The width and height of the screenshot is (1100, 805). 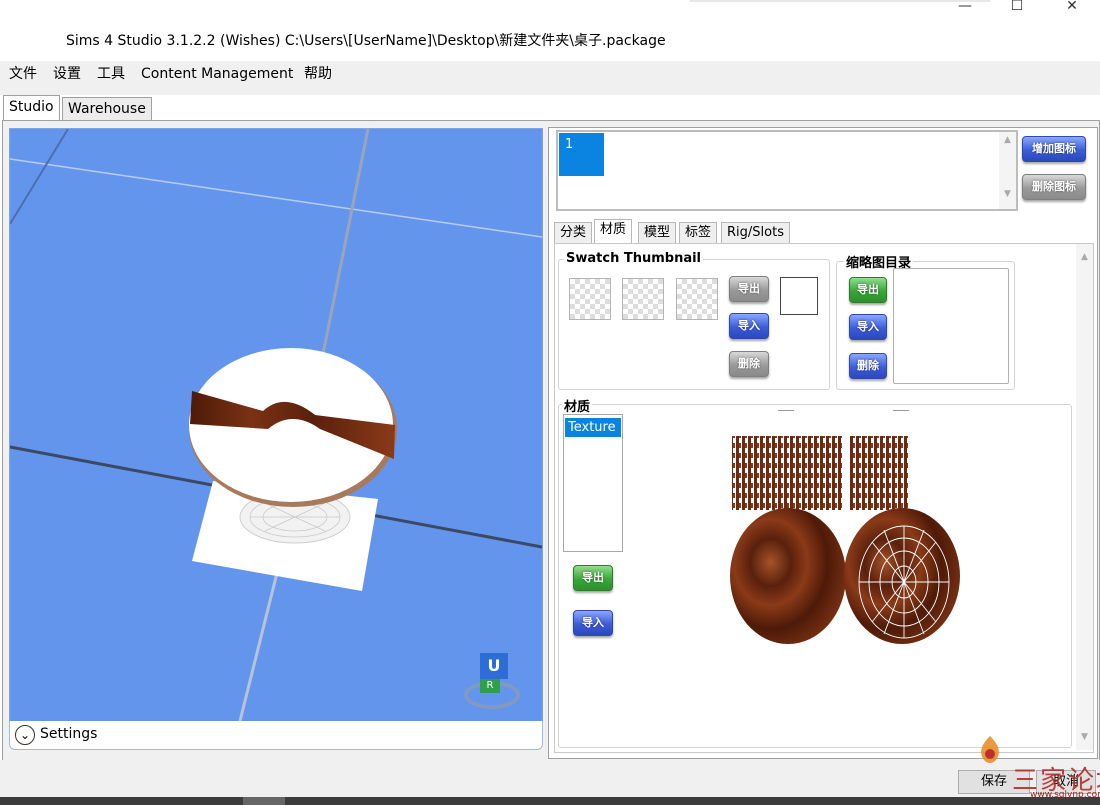 I want to click on menu-file: 文件, so click(x=23, y=74).